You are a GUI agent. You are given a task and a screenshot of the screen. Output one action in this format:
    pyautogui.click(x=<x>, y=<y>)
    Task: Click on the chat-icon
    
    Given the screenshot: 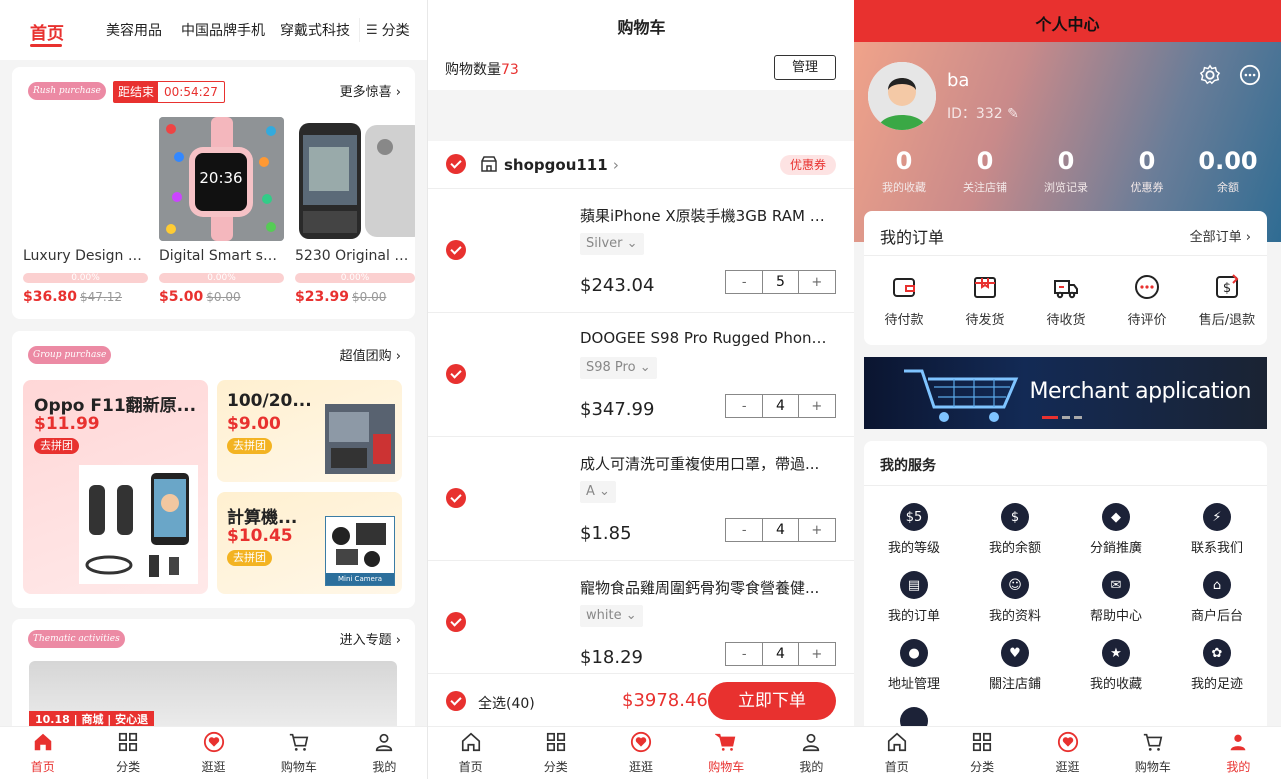 What is the action you would take?
    pyautogui.click(x=1250, y=75)
    